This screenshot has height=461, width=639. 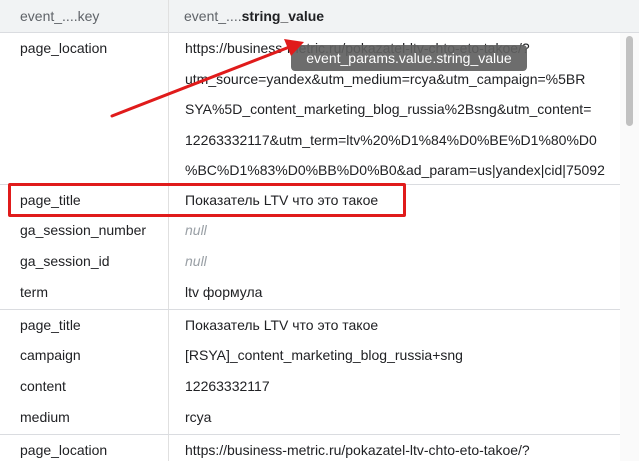 What do you see at coordinates (324, 355) in the screenshot?
I see `row-value: [RSYA]_content_marketing_blog_russia+sng` at bounding box center [324, 355].